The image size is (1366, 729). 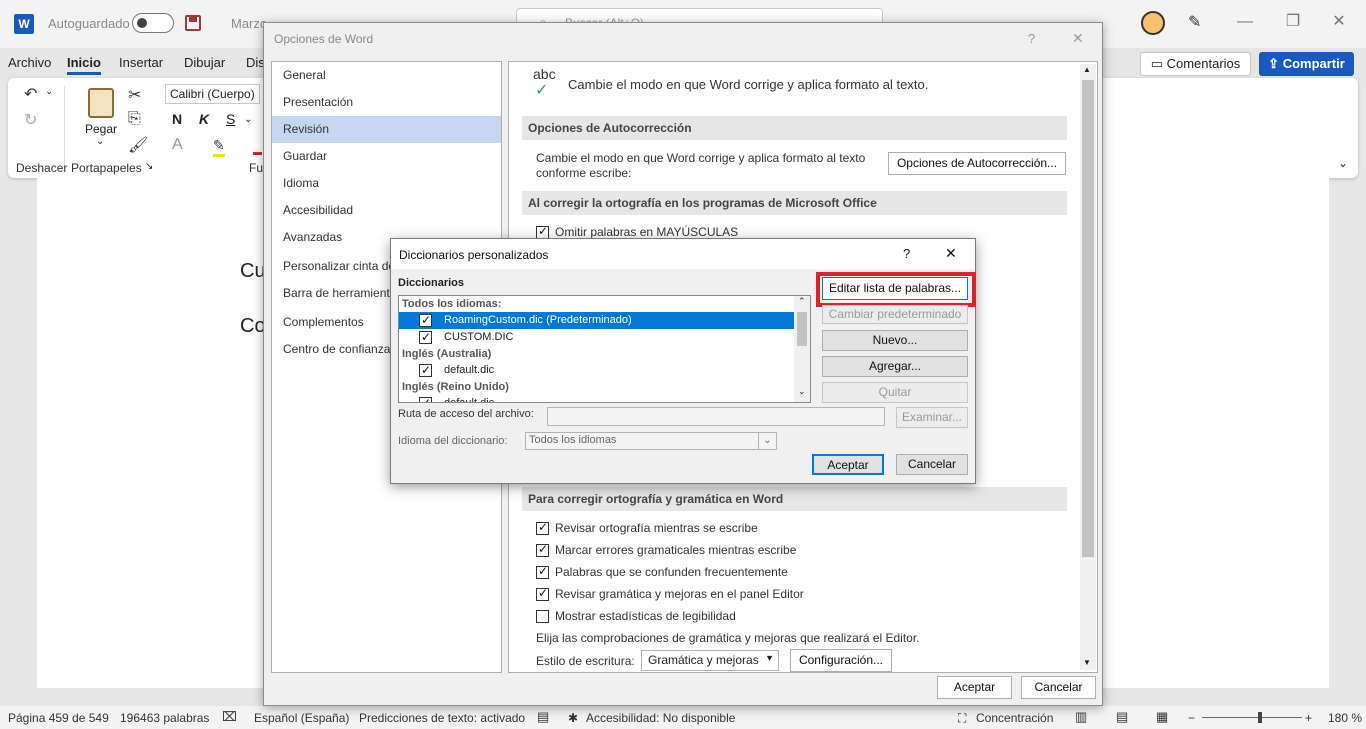 What do you see at coordinates (164, 718) in the screenshot?
I see `word-count: 196463 palabras` at bounding box center [164, 718].